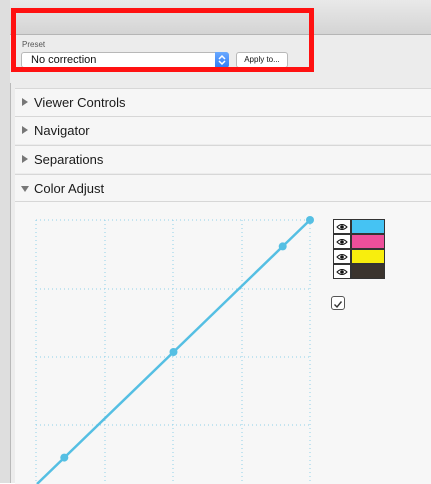 Image resolution: width=431 pixels, height=484 pixels. Describe the element at coordinates (223, 102) in the screenshot. I see `section-viewer-controls: Viewer Controls` at that location.